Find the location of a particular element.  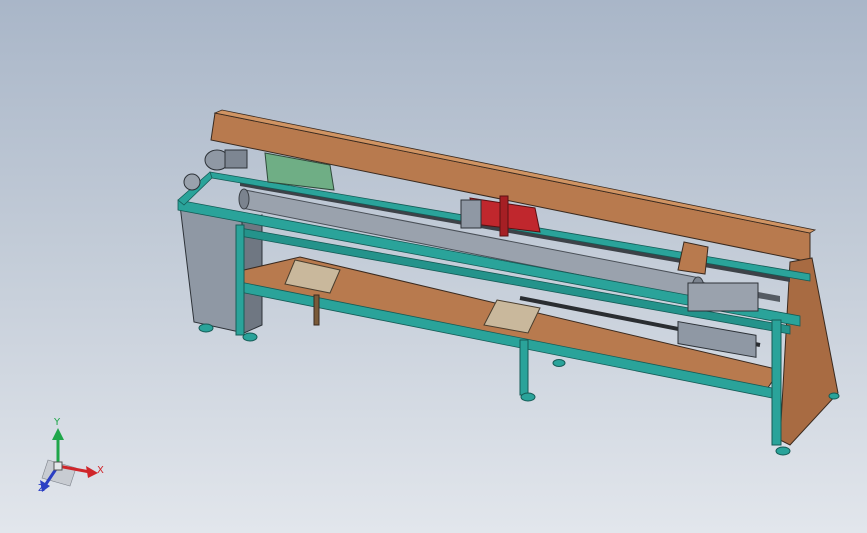

triad-origin is located at coordinates (58, 466).